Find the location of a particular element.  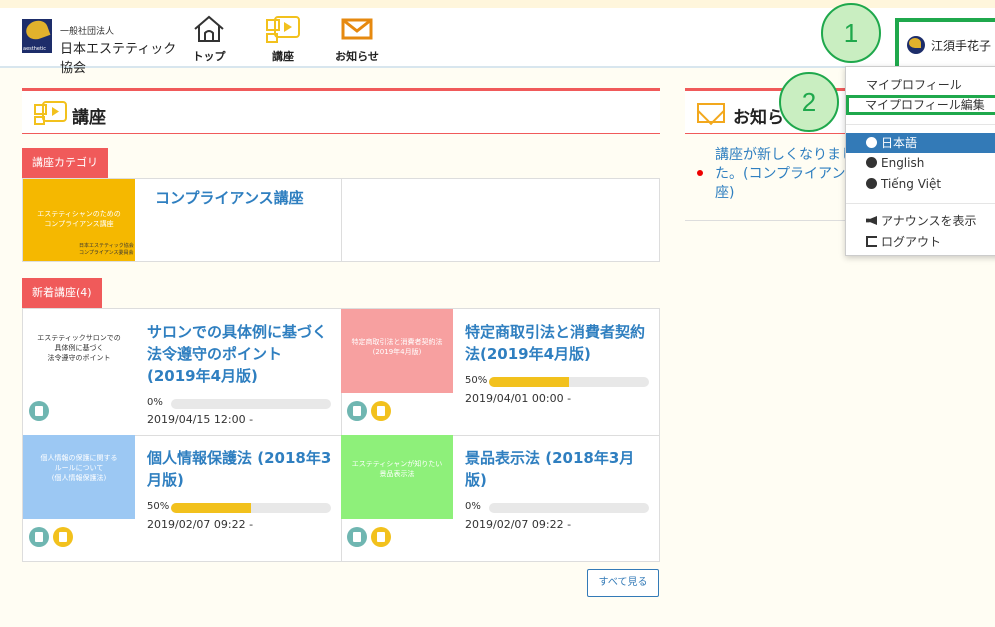

thumb-line: 特定商取引法と消費者契約法 is located at coordinates (397, 342).